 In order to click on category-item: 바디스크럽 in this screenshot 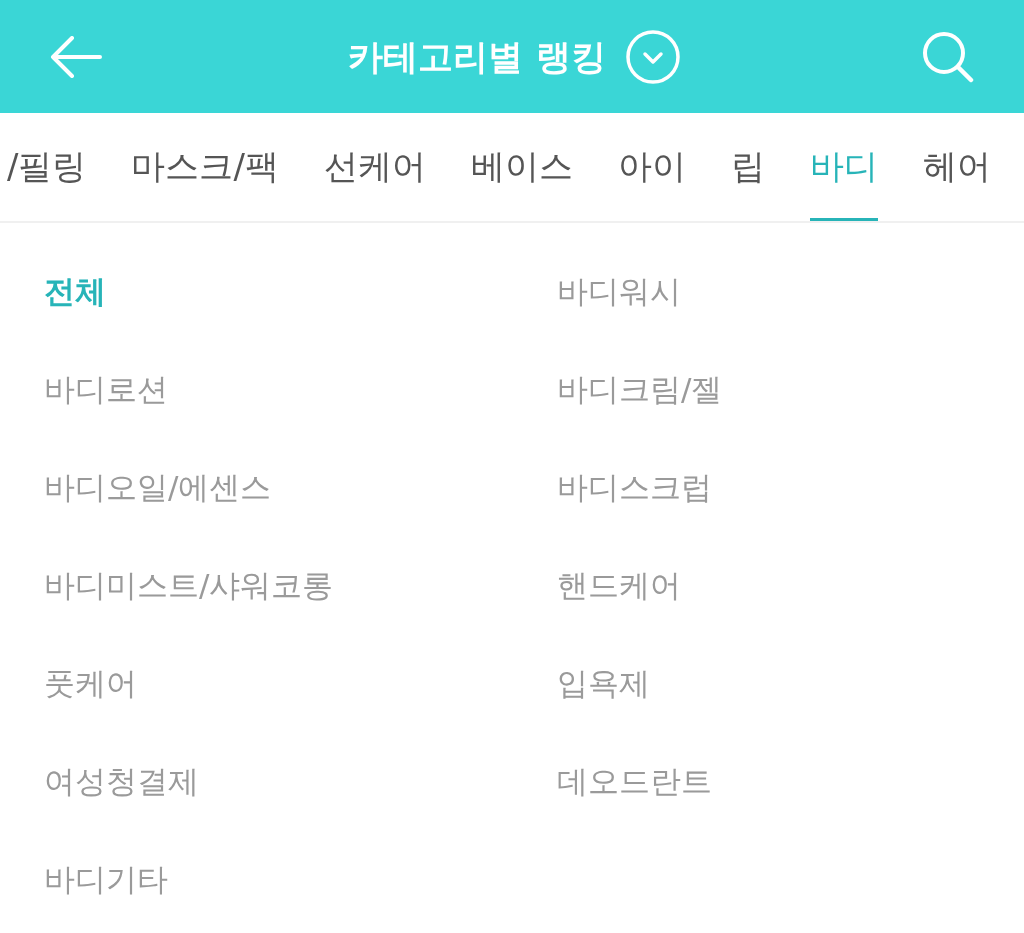, I will do `click(634, 487)`.